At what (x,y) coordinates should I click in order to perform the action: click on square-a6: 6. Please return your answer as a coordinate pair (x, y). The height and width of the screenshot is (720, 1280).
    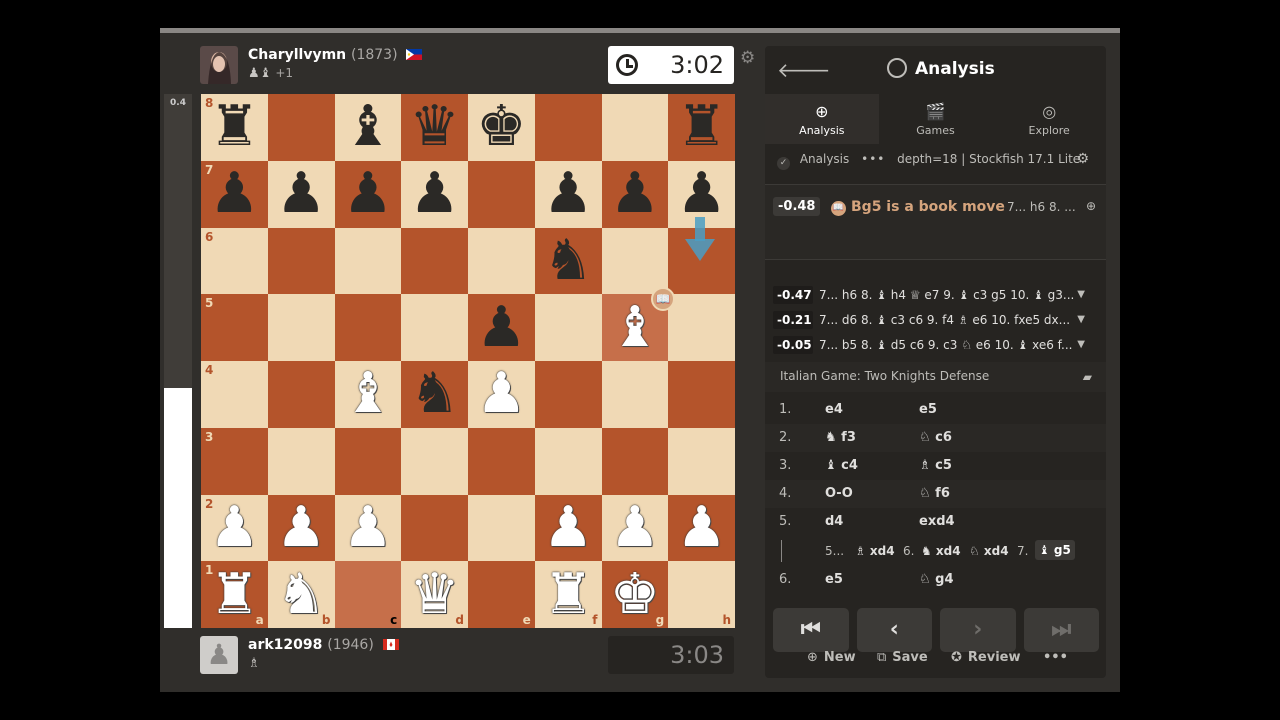
    Looking at the image, I should click on (234, 261).